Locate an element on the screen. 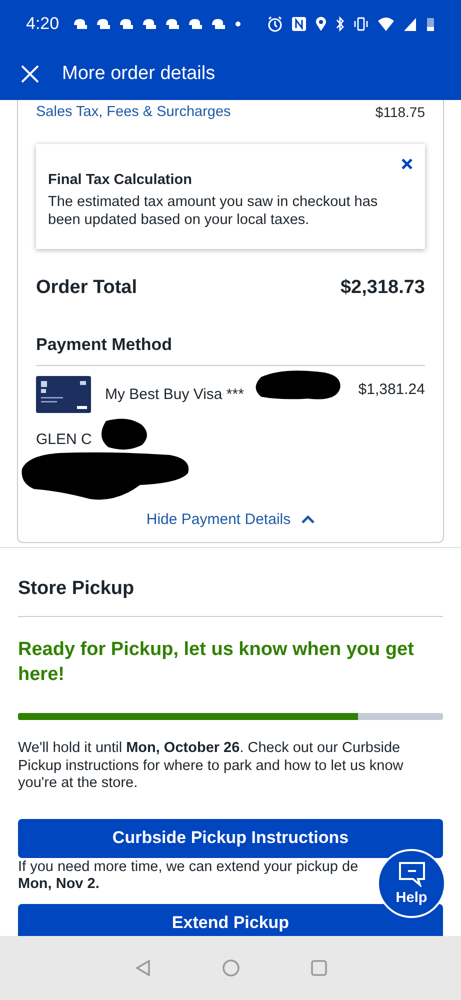  tax-fees-link: Sales Tax, Fees & Surcharges is located at coordinates (133, 112).